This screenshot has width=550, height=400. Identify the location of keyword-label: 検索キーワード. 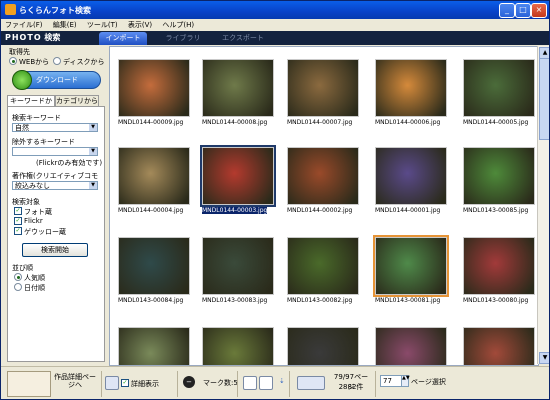
(36, 118).